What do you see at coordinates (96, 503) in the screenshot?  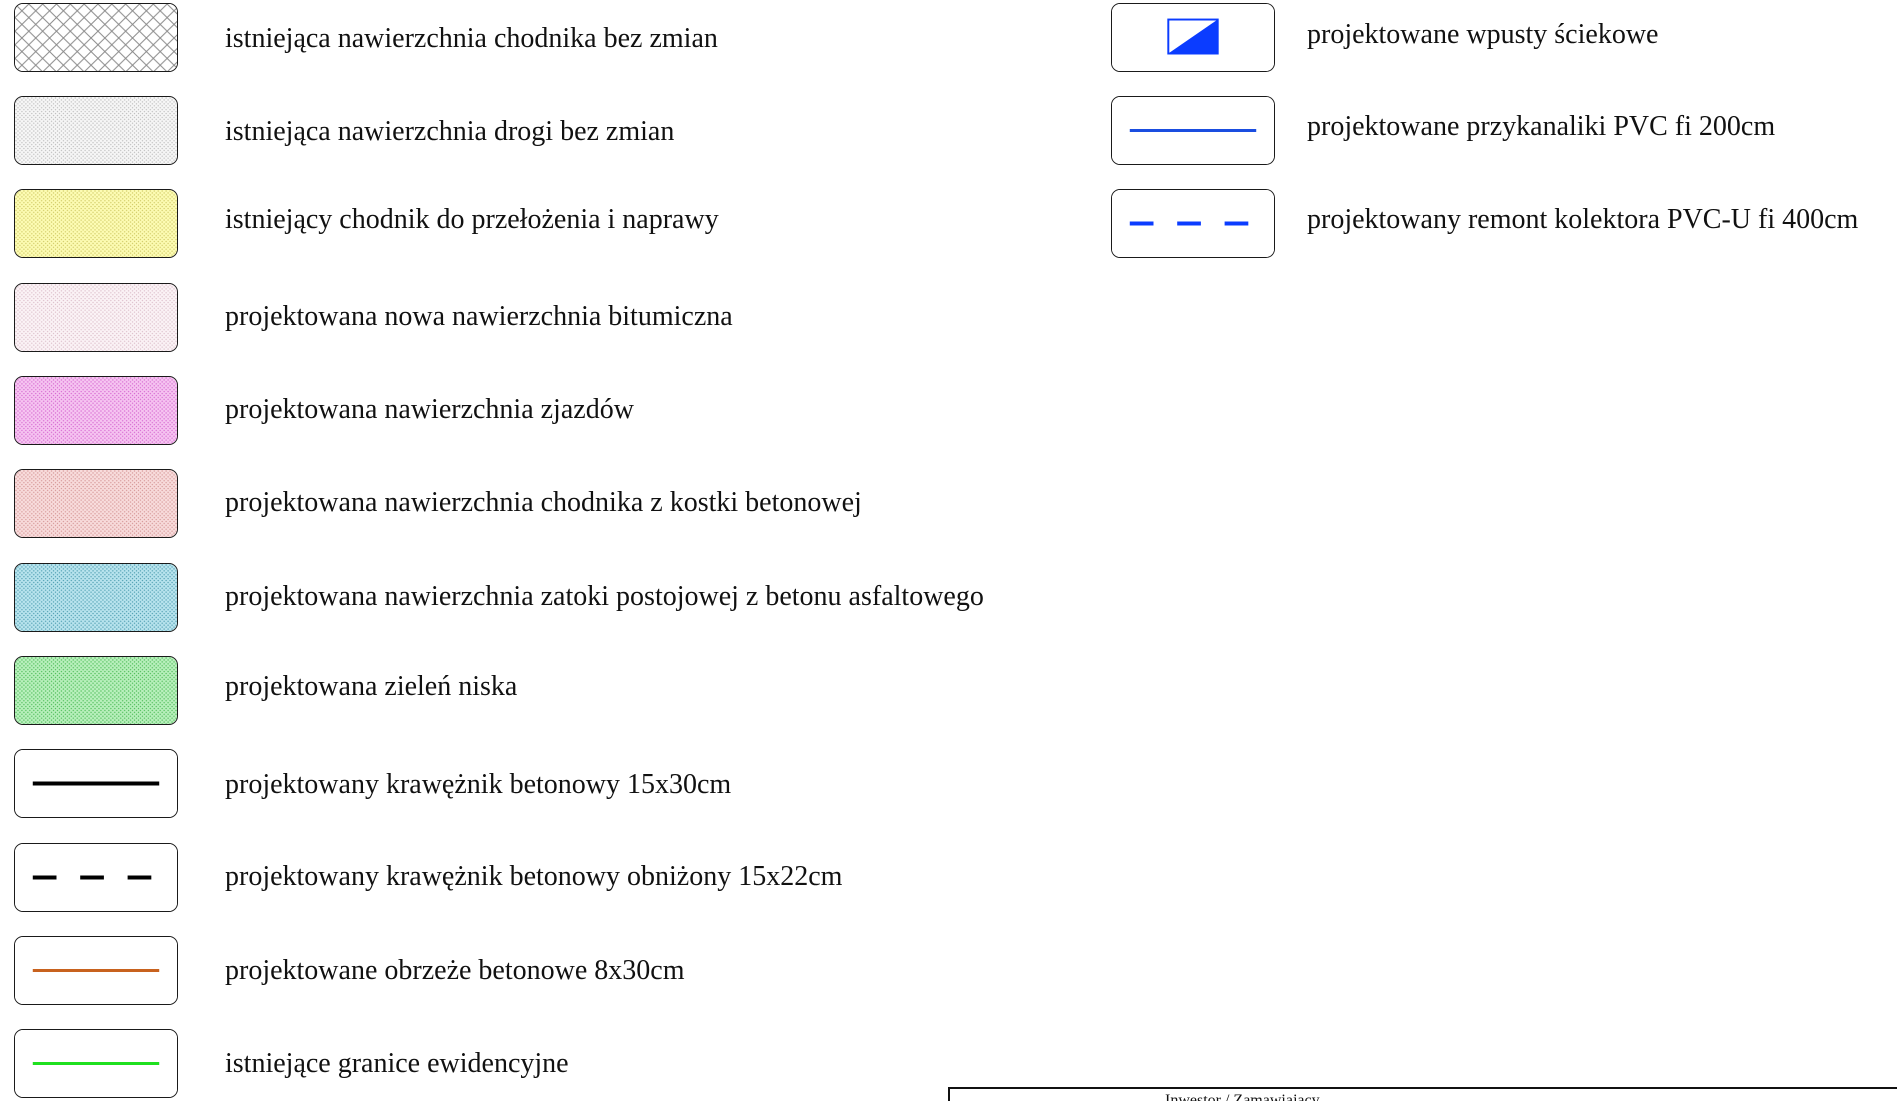 I see `legend-swatch-paver-sidewalk` at bounding box center [96, 503].